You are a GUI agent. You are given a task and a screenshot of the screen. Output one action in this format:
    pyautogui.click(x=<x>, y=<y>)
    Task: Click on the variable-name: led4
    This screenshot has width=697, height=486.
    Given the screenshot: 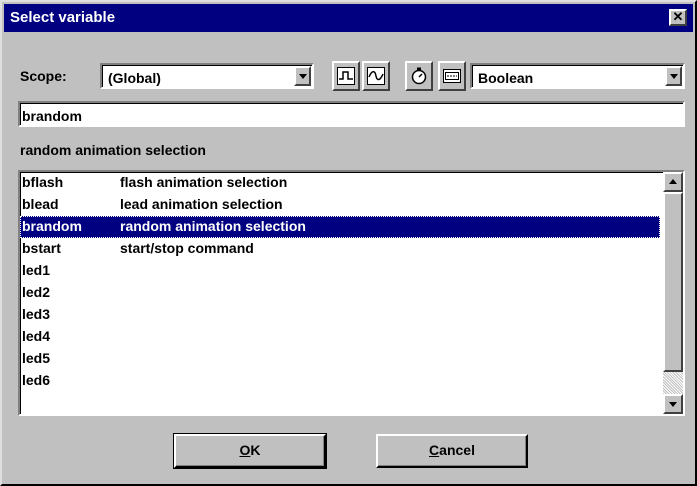 What is the action you would take?
    pyautogui.click(x=36, y=336)
    